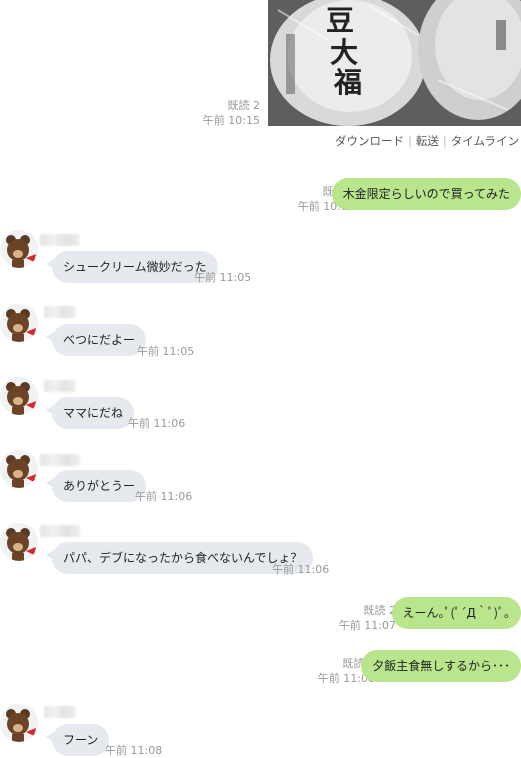  Describe the element at coordinates (231, 120) in the screenshot. I see `timestamp: 午前 10:15` at that location.